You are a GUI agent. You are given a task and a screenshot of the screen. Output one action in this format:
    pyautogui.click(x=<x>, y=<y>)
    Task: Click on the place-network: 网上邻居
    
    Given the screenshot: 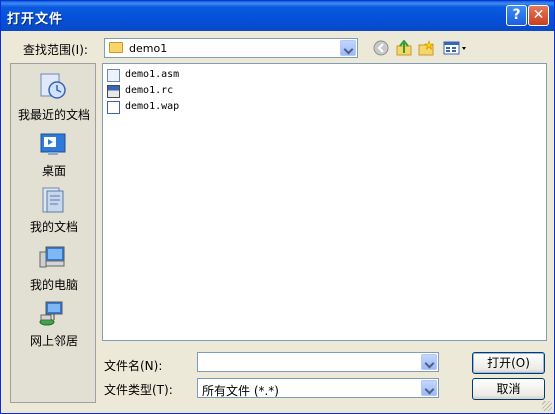 What is the action you would take?
    pyautogui.click(x=54, y=326)
    